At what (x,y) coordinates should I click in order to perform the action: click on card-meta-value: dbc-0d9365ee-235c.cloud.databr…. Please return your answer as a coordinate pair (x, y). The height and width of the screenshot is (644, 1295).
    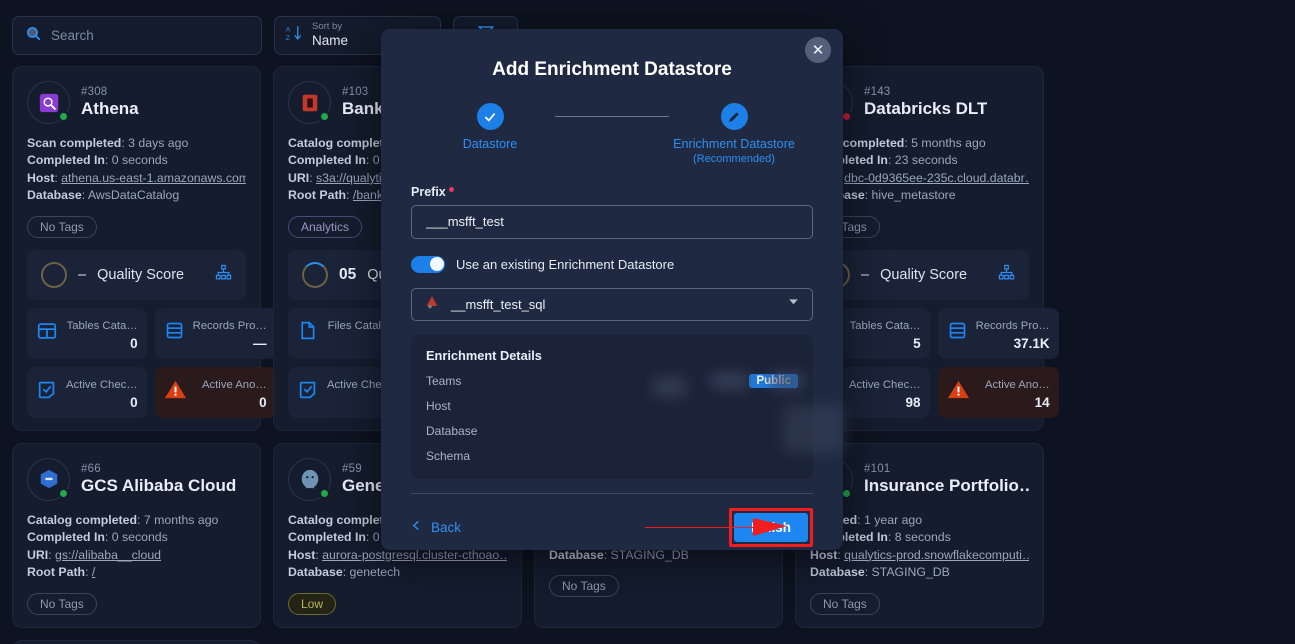
    Looking at the image, I should click on (936, 178).